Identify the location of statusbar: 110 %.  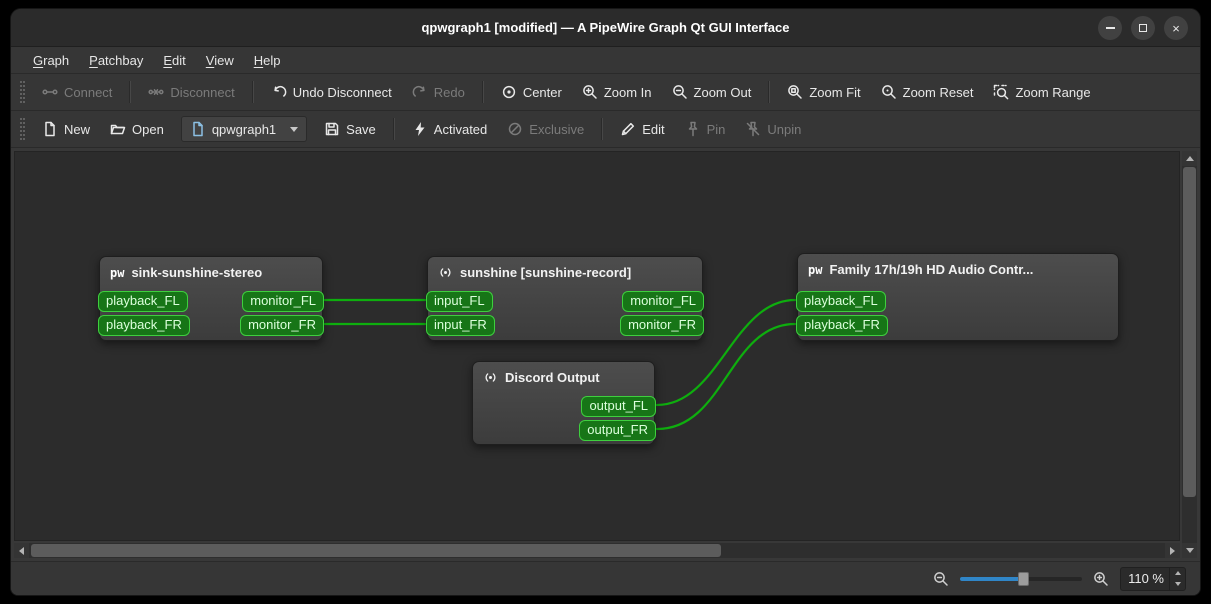
(605, 578).